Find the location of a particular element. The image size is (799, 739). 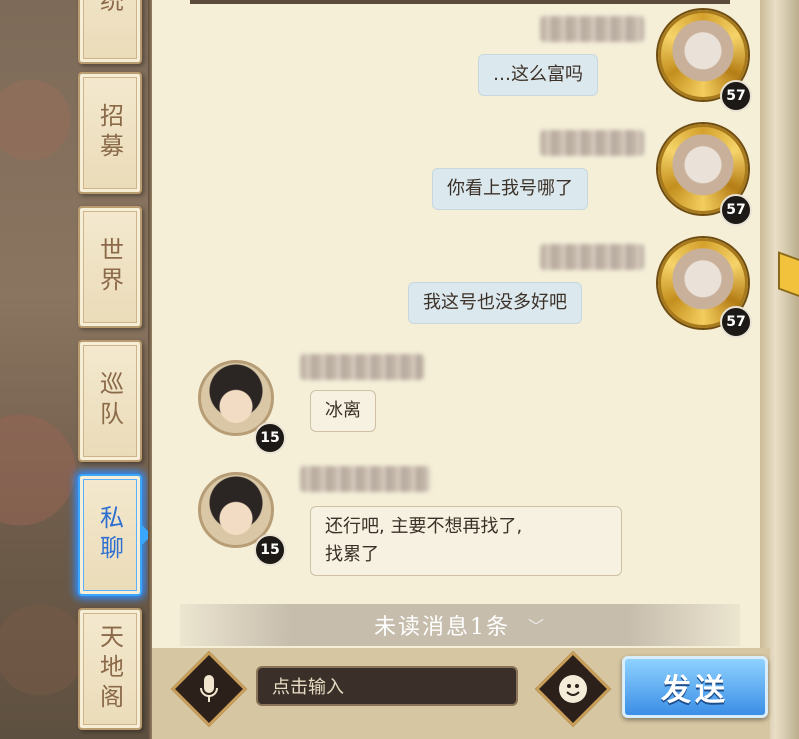

chevron-down-icon: ﹀ is located at coordinates (536, 626).